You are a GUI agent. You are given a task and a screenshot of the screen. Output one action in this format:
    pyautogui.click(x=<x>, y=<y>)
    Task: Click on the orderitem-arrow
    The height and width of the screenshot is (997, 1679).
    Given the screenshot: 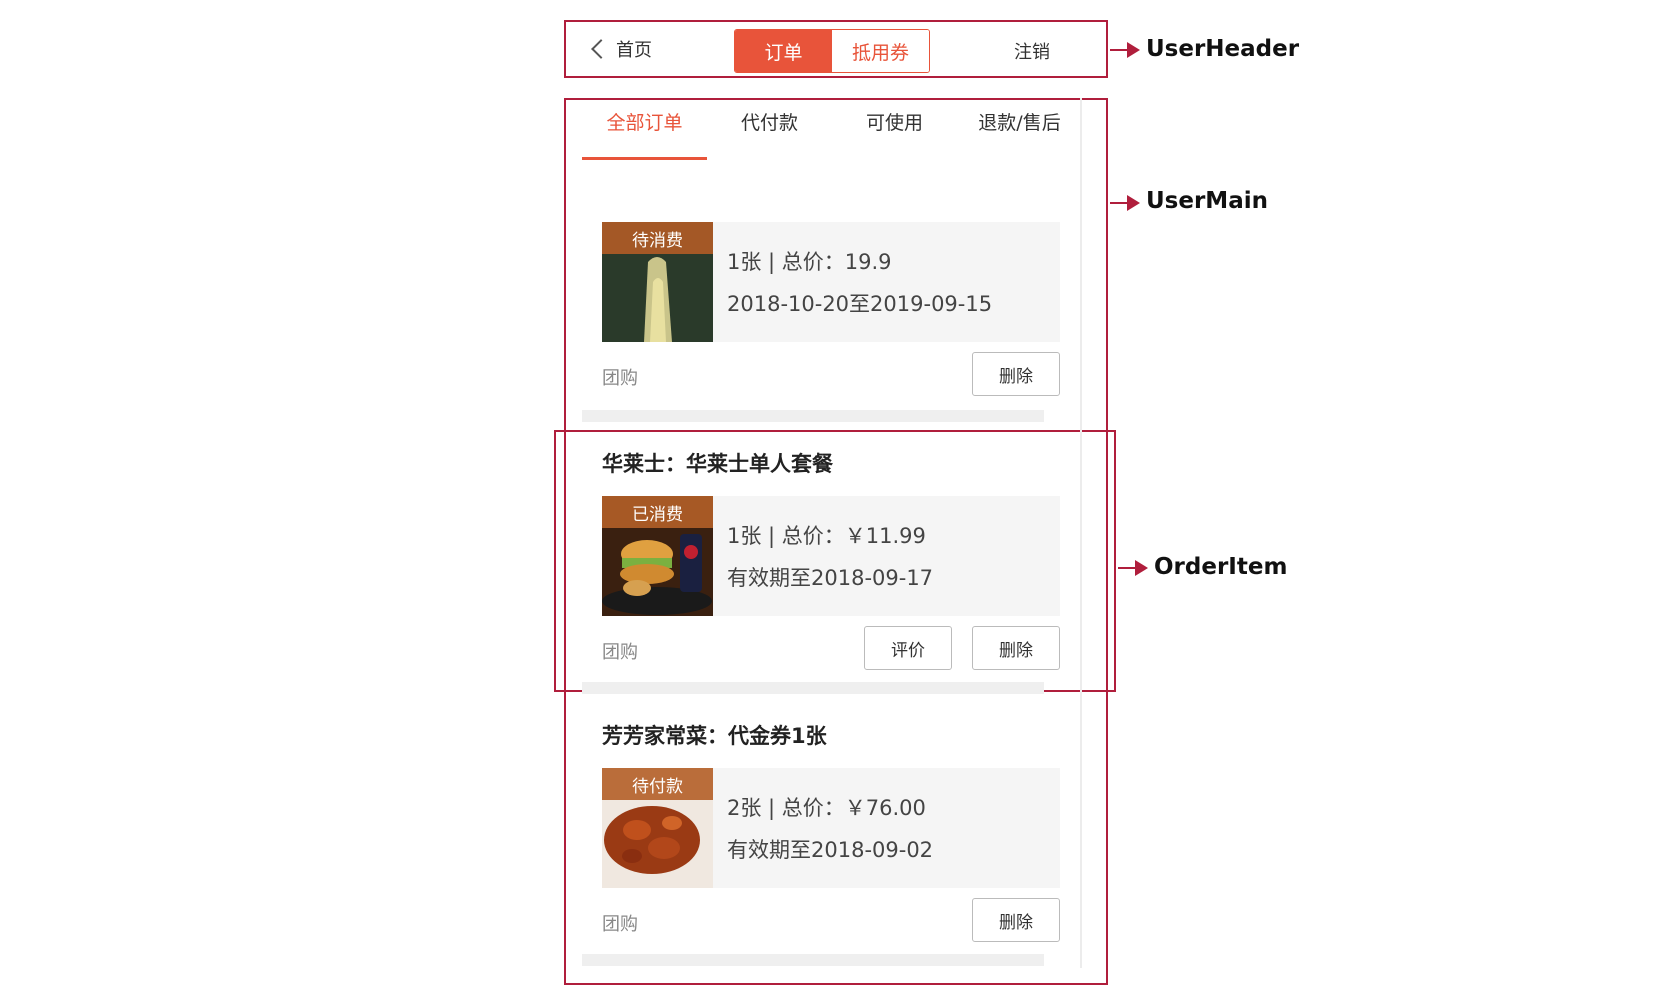 What is the action you would take?
    pyautogui.click(x=1133, y=568)
    